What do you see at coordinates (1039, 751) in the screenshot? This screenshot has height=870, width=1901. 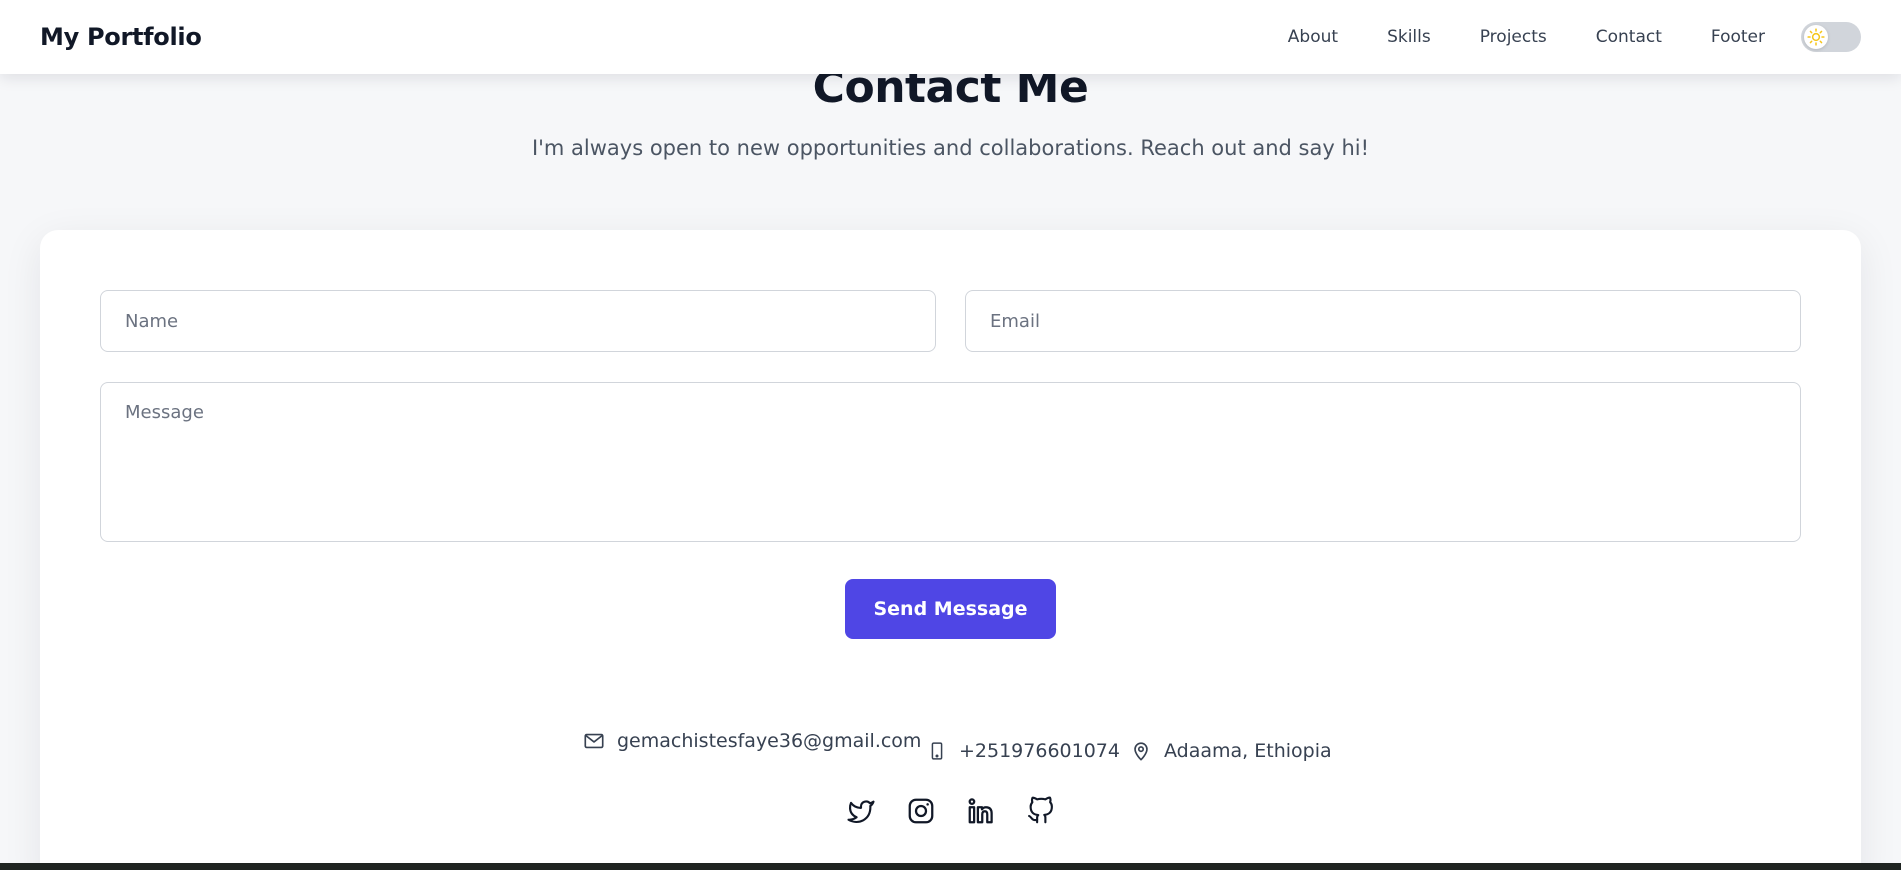 I see `contact-phone-text: +251976601074` at bounding box center [1039, 751].